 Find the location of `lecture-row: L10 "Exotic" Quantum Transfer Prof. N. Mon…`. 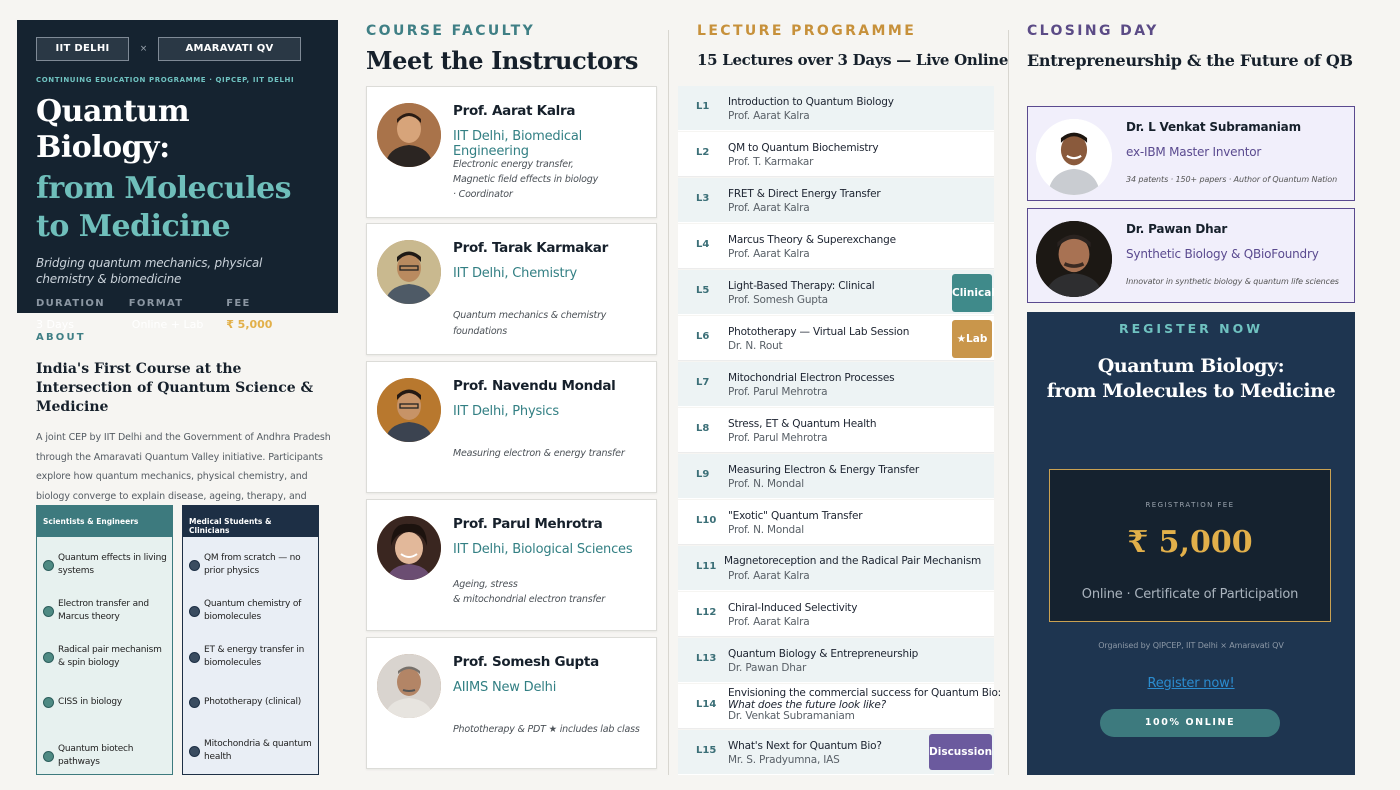

lecture-row: L10 "Exotic" Quantum Transfer Prof. N. Mon… is located at coordinates (836, 522).